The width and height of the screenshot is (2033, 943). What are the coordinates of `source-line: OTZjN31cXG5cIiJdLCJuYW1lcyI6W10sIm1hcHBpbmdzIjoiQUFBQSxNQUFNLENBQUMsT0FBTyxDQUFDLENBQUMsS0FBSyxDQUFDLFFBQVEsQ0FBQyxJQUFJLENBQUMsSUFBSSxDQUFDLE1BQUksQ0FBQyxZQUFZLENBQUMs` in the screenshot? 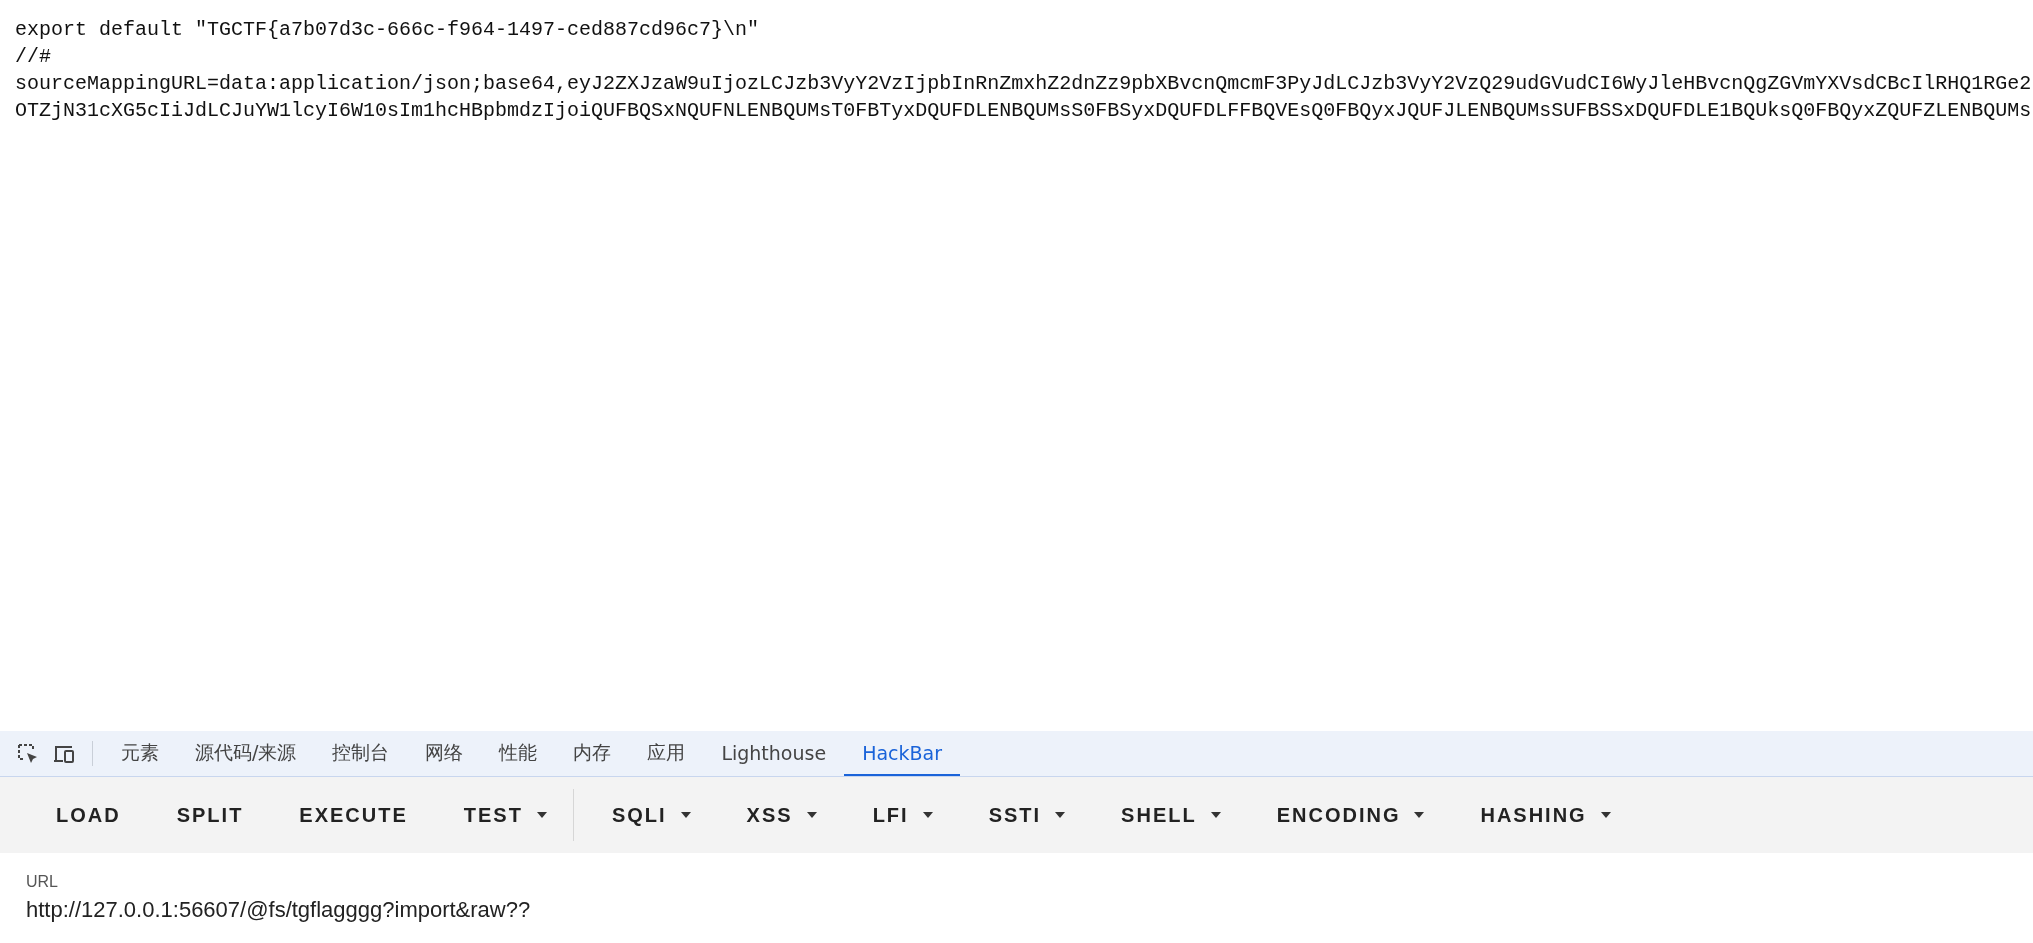 It's located at (1023, 111).